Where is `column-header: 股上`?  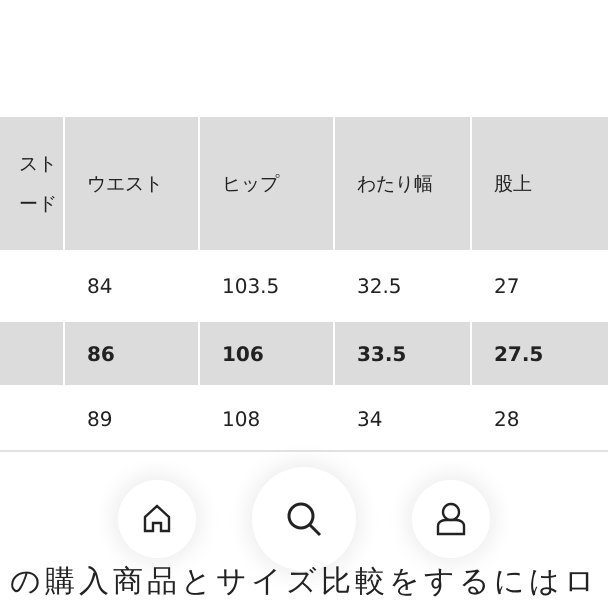 column-header: 股上 is located at coordinates (539, 183).